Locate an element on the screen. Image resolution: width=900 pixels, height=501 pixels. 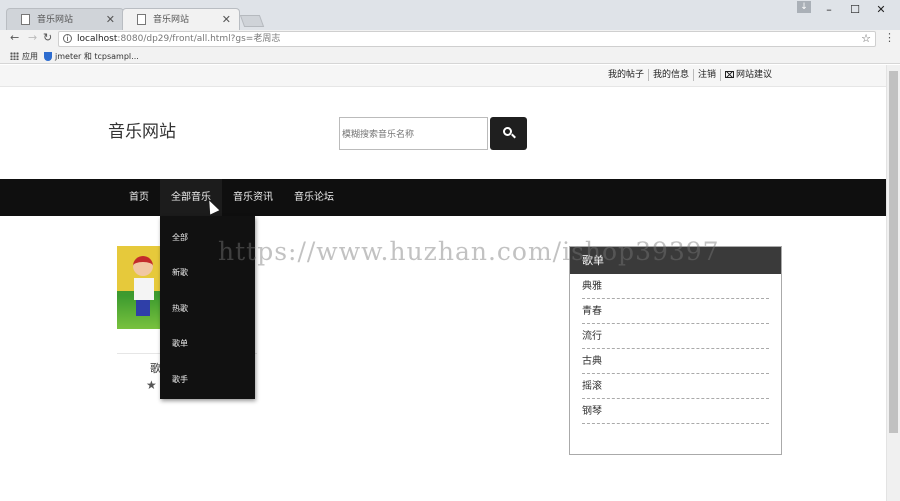
dropdown-item-hot: 热歌 is located at coordinates (180, 308).